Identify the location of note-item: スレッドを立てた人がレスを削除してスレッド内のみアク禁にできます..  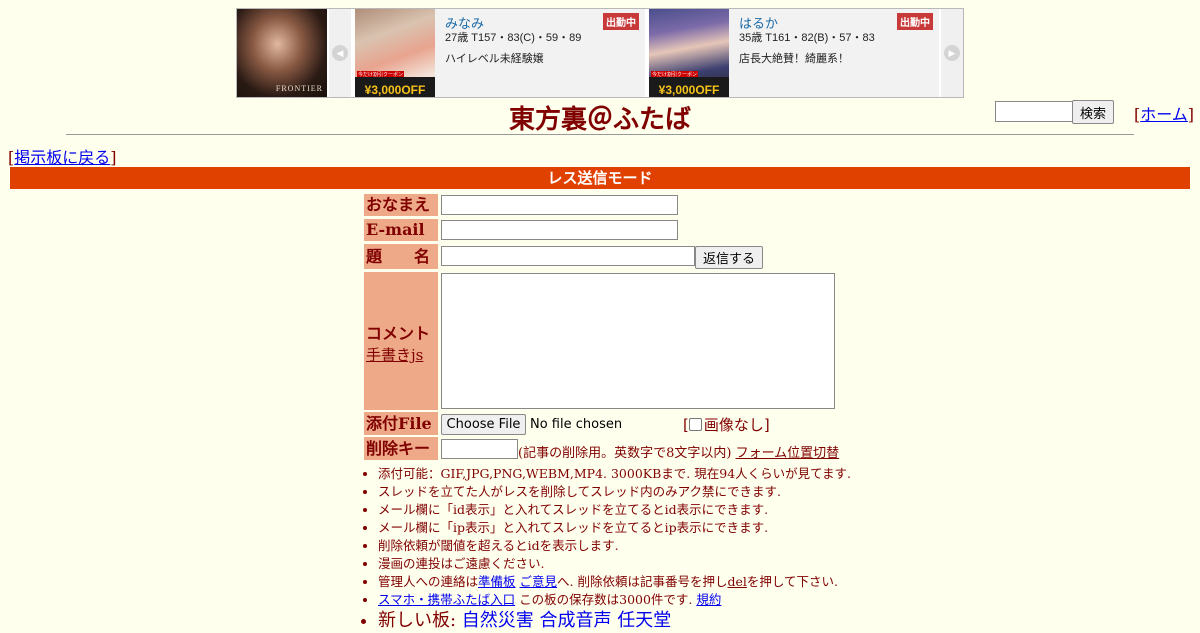
(614, 492).